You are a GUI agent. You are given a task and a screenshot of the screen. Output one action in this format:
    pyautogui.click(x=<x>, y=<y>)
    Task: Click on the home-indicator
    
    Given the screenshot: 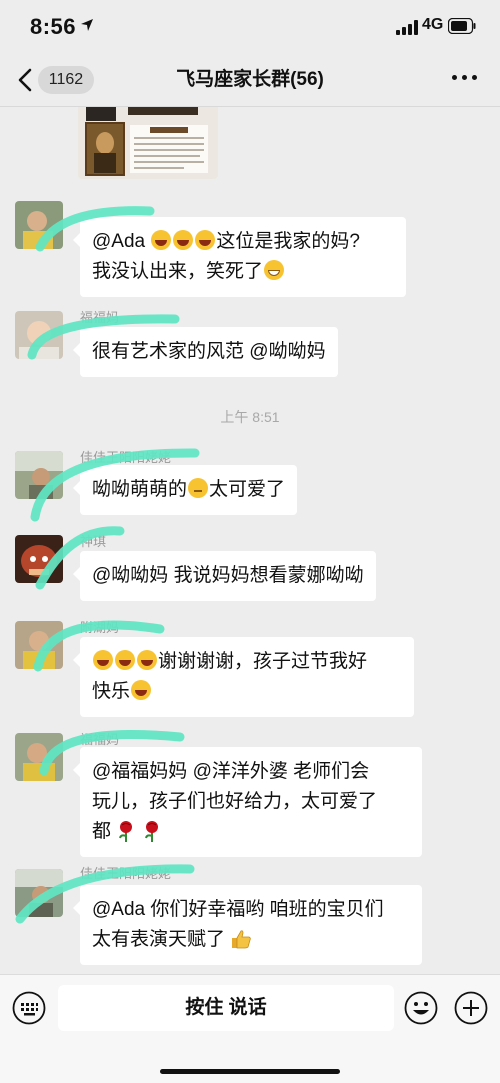 What is the action you would take?
    pyautogui.click(x=250, y=1071)
    